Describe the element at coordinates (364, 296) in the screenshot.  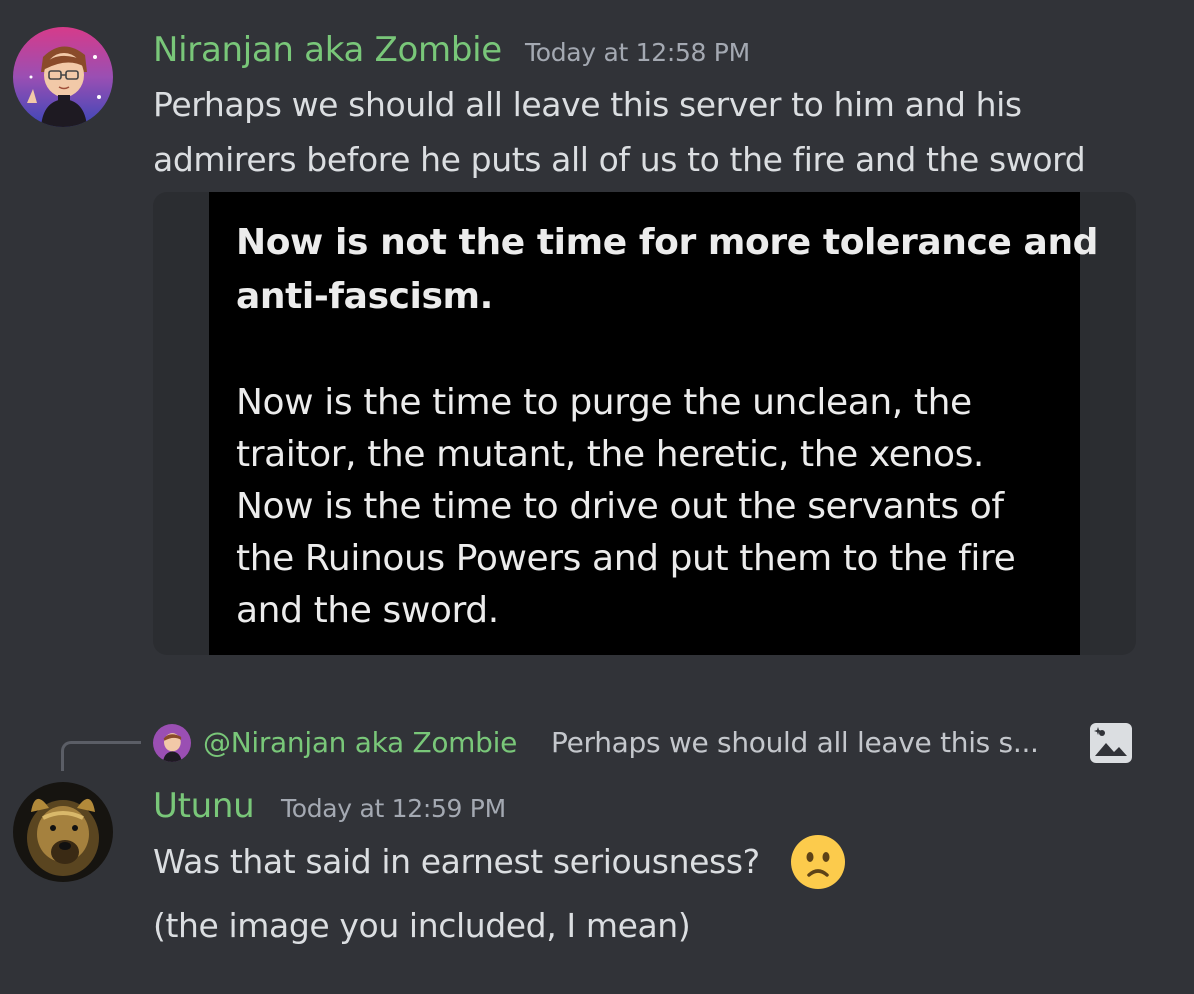
I see `attachment-bold-line-2: anti-fascism.` at that location.